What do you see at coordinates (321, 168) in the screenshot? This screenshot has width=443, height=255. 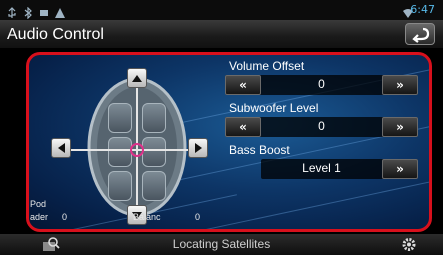 I see `bass-boost-value: Level 1` at bounding box center [321, 168].